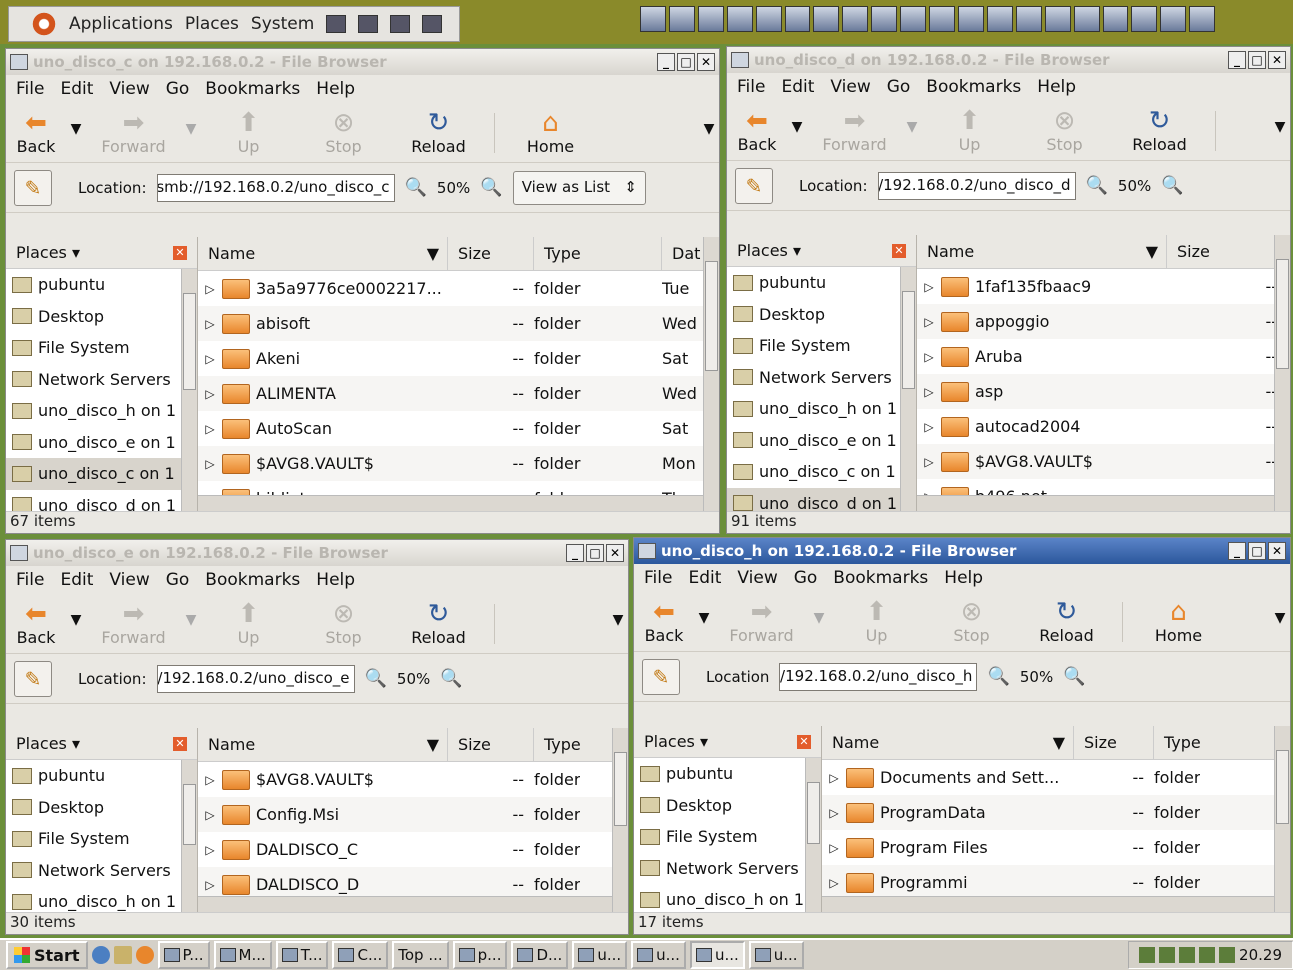  What do you see at coordinates (976, 185) in the screenshot?
I see `location-input: smb://192.168.0.2/uno_disco_d/` at bounding box center [976, 185].